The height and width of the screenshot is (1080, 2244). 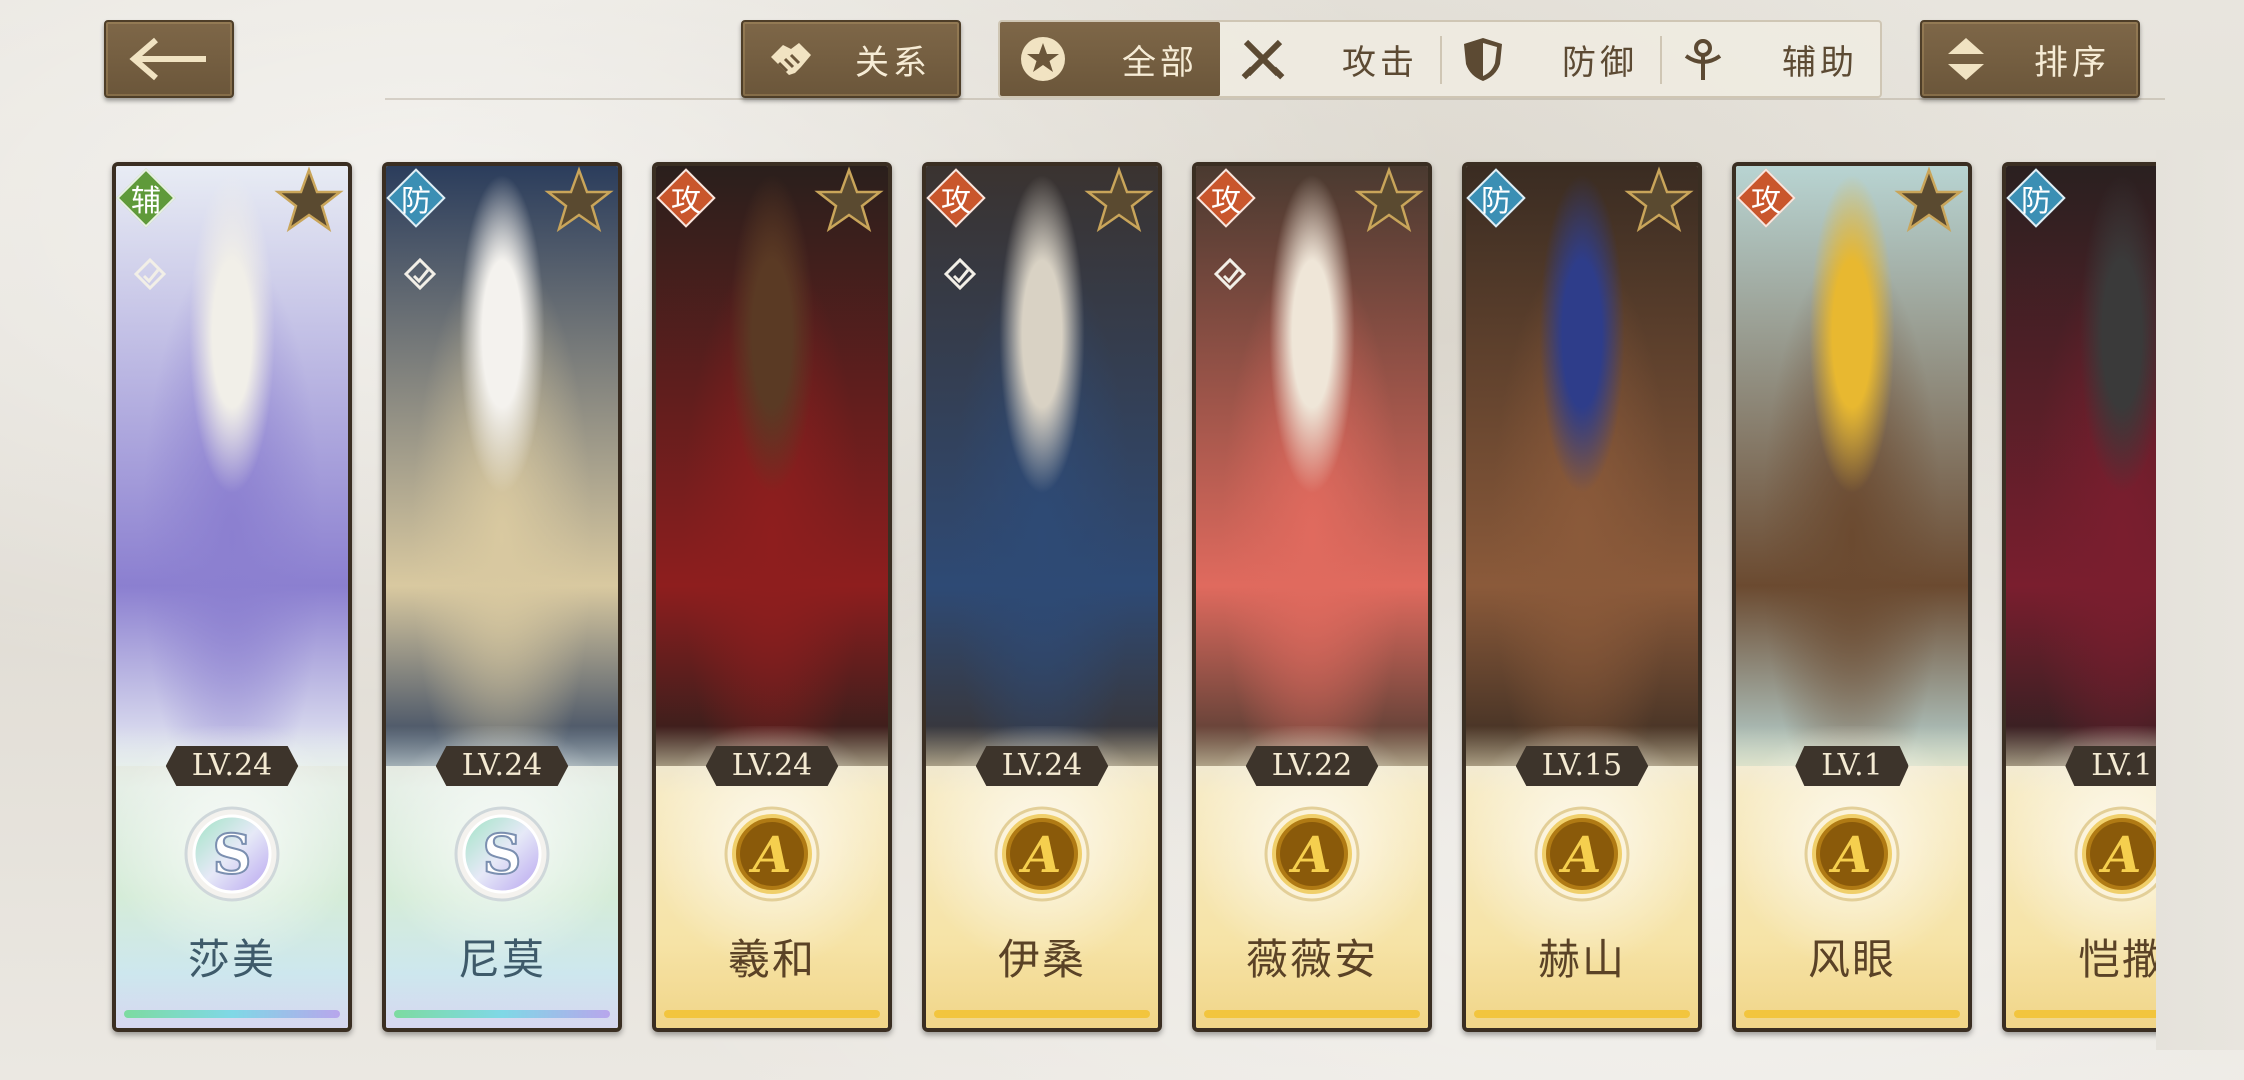 I want to click on hero-card: 辅 LV.24 S 莎美, so click(x=232, y=597).